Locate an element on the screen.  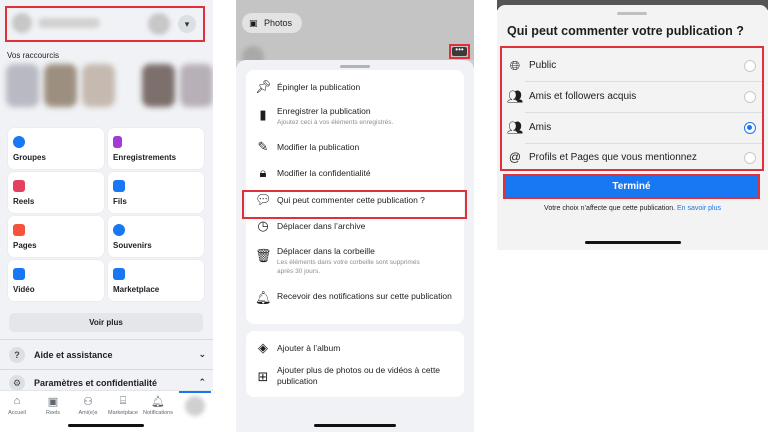
tile-memories: Souvenirs is located at coordinates (156, 236).